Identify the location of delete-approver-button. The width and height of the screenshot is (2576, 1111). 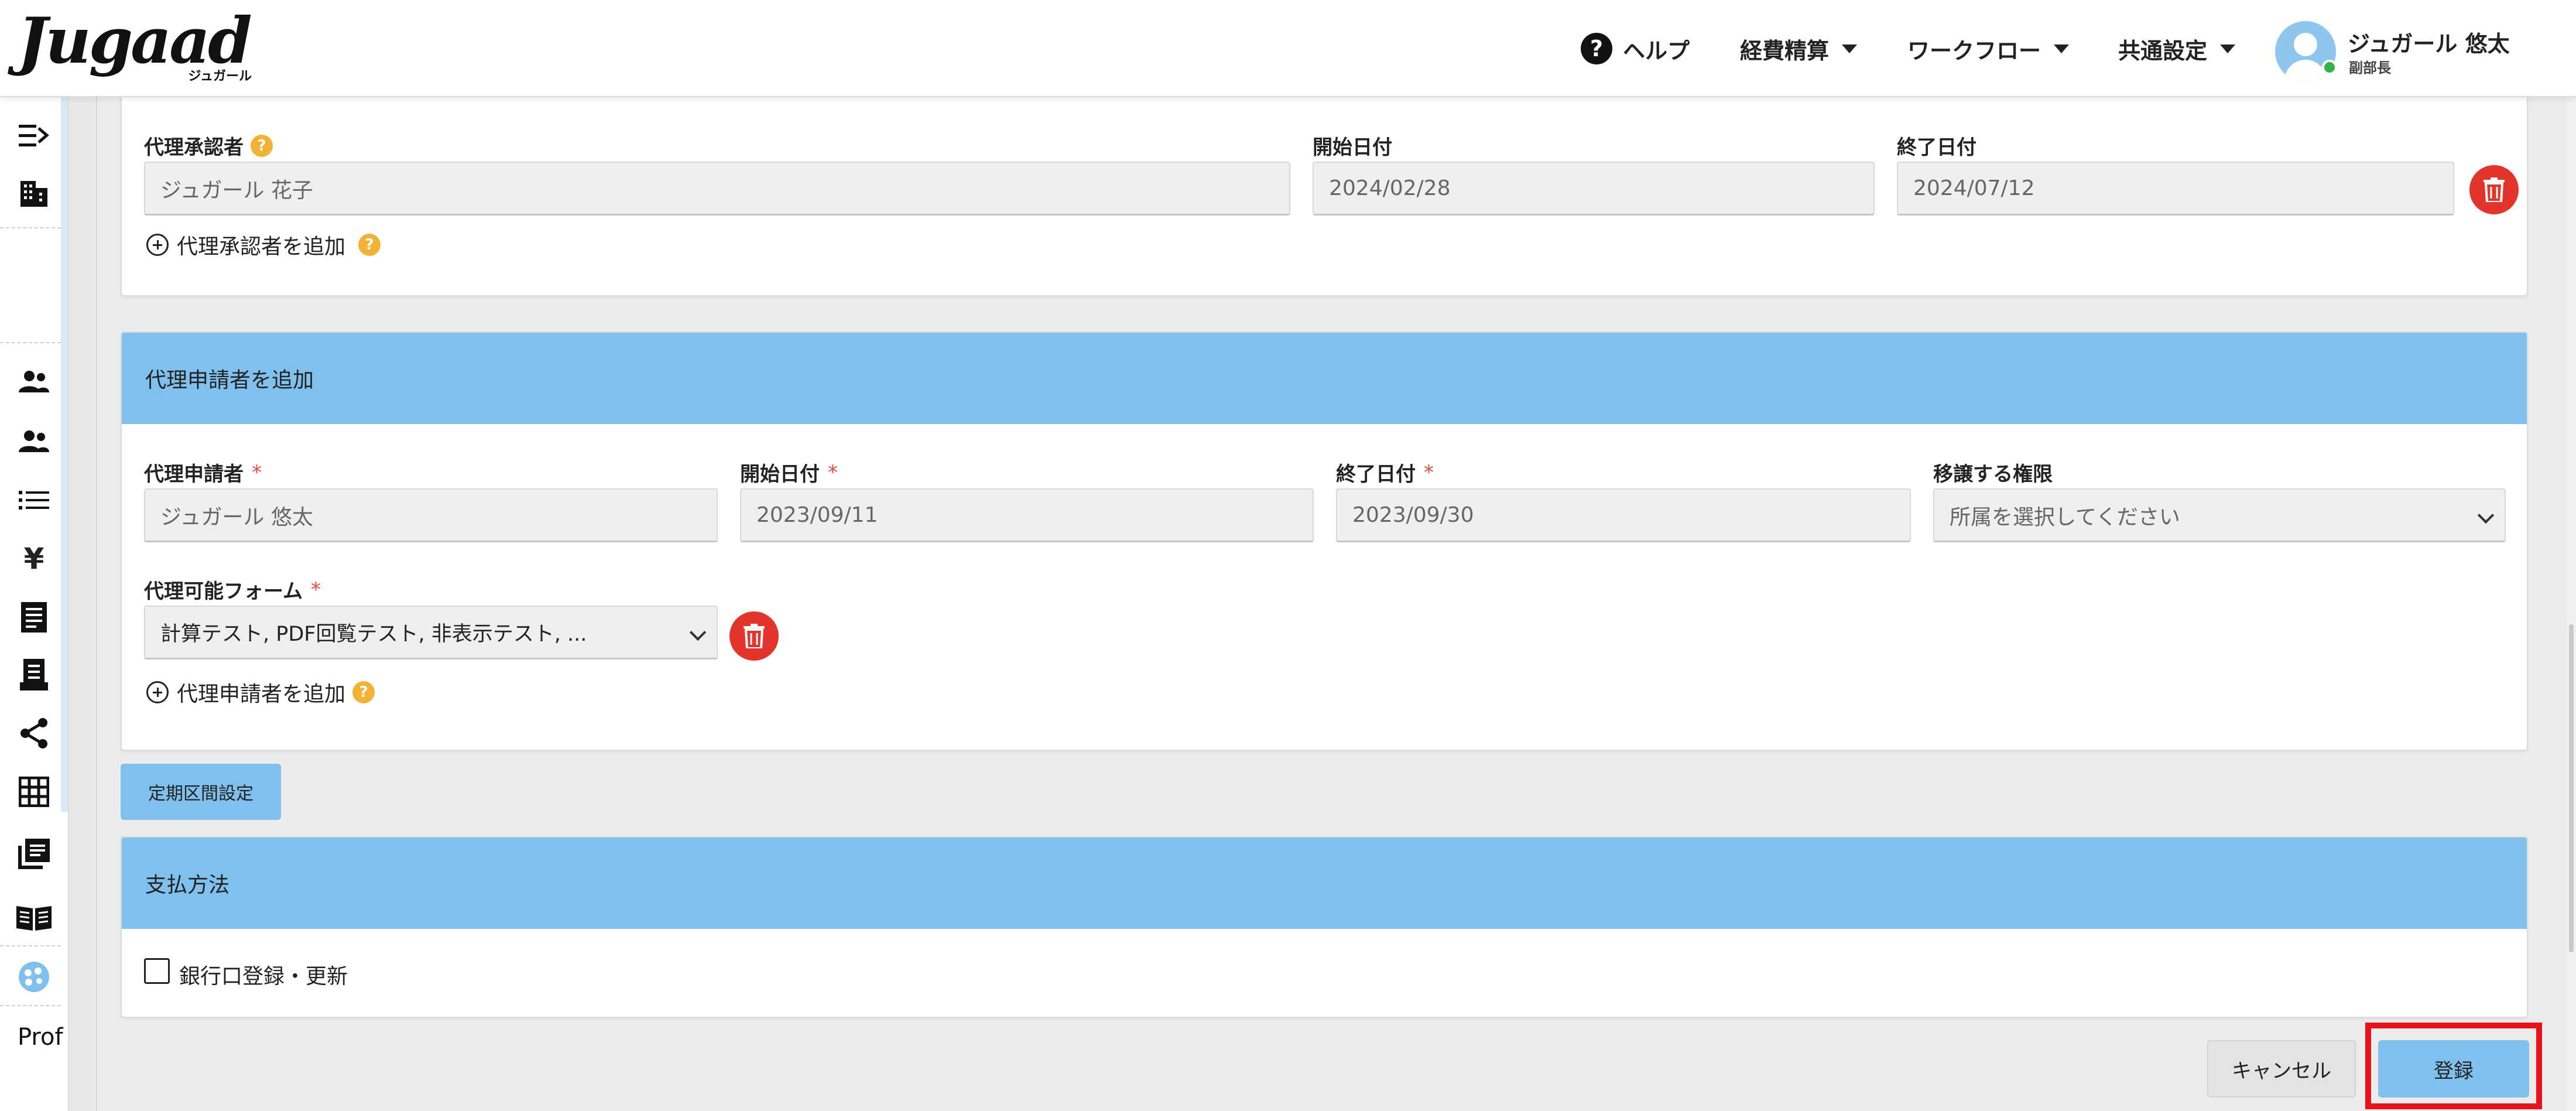
(2494, 190).